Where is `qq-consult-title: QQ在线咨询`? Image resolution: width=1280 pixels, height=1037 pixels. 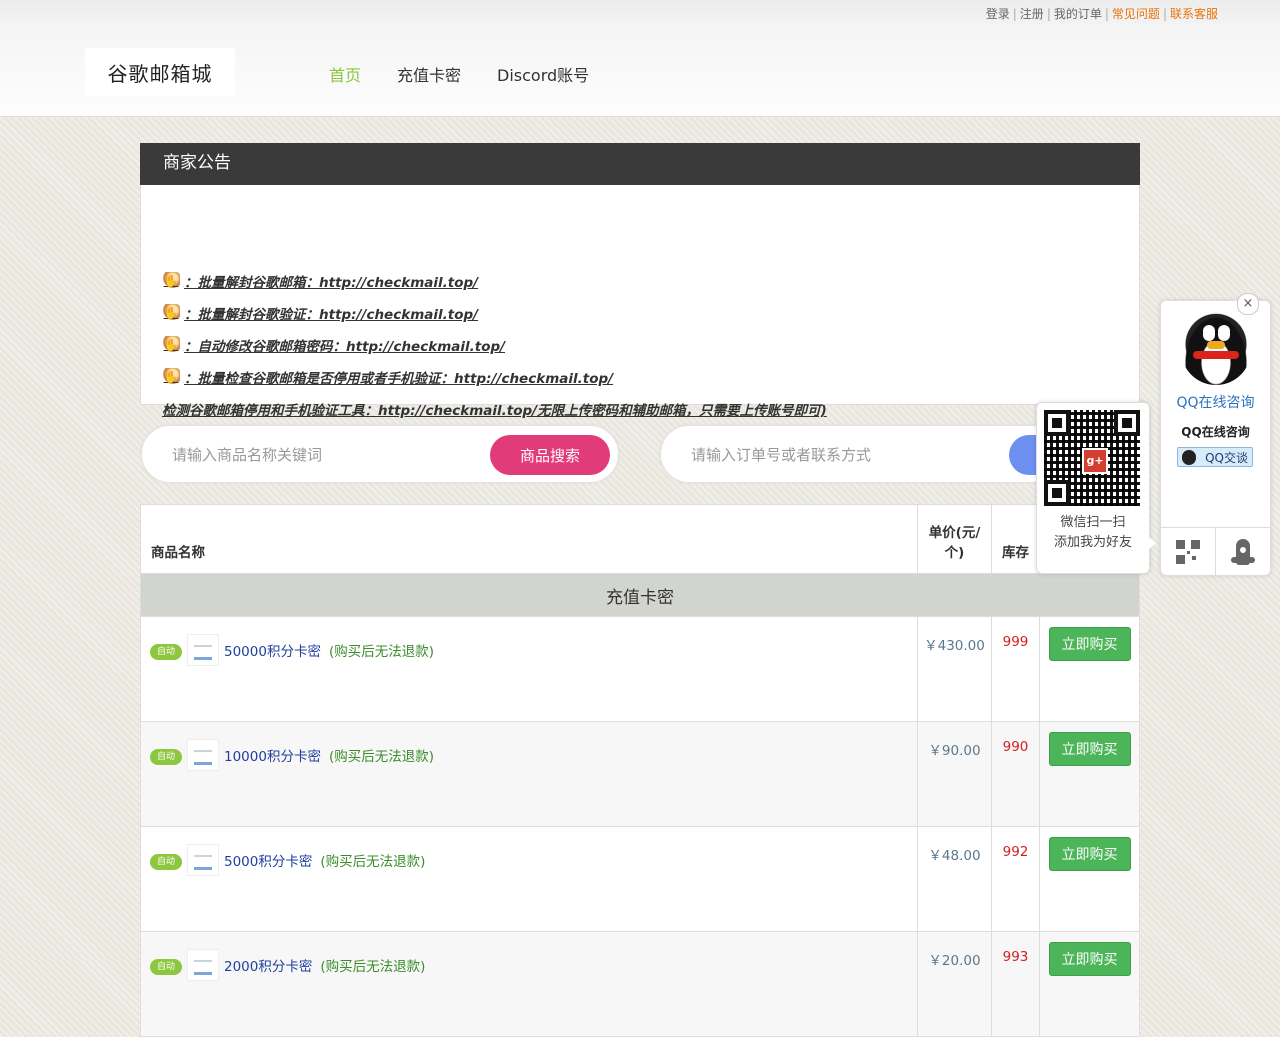 qq-consult-title: QQ在线咨询 is located at coordinates (1215, 402).